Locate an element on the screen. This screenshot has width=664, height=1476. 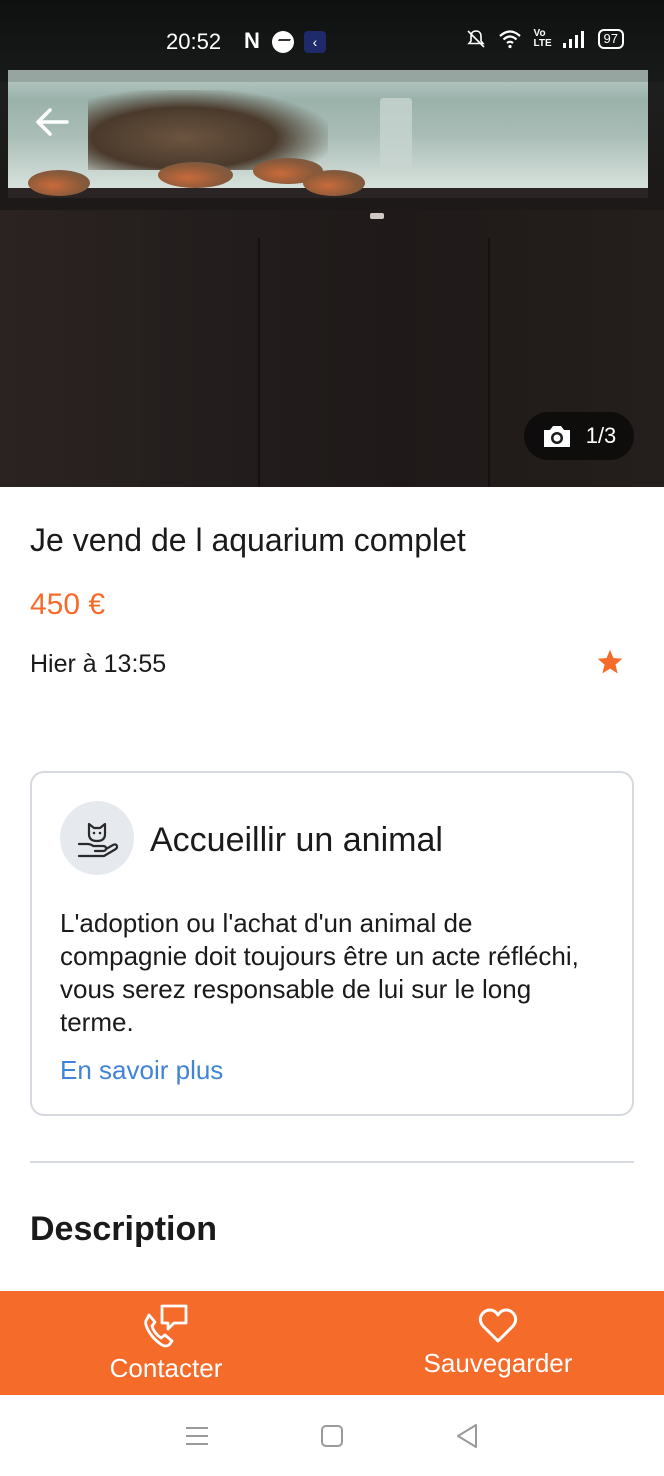
photo-counter-text: 1/3 is located at coordinates (601, 435).